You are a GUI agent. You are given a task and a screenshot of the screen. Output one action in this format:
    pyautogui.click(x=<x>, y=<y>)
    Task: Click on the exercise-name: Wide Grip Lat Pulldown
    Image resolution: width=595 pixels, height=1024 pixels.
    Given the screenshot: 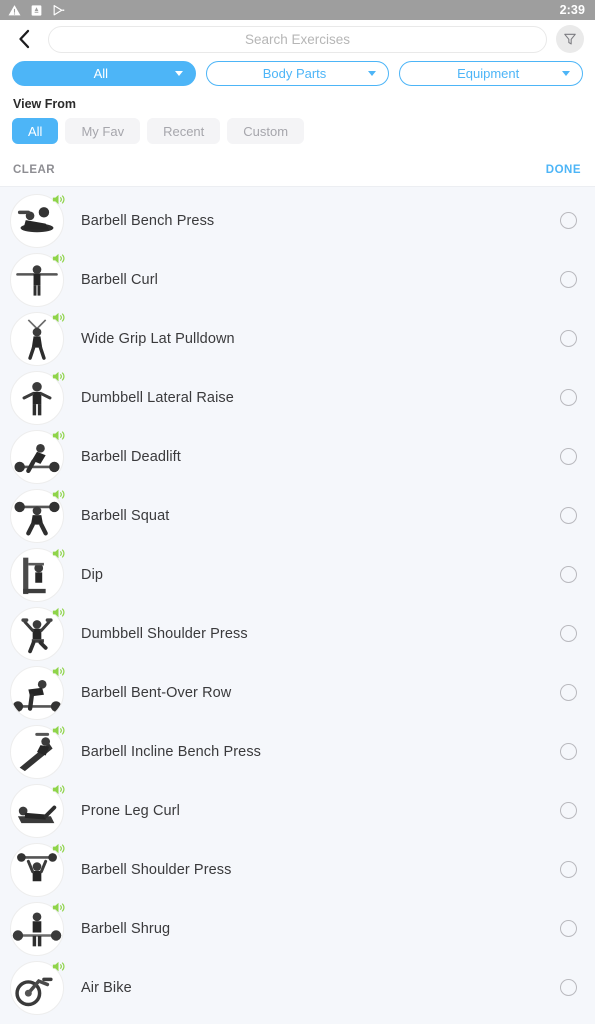 What is the action you would take?
    pyautogui.click(x=158, y=338)
    